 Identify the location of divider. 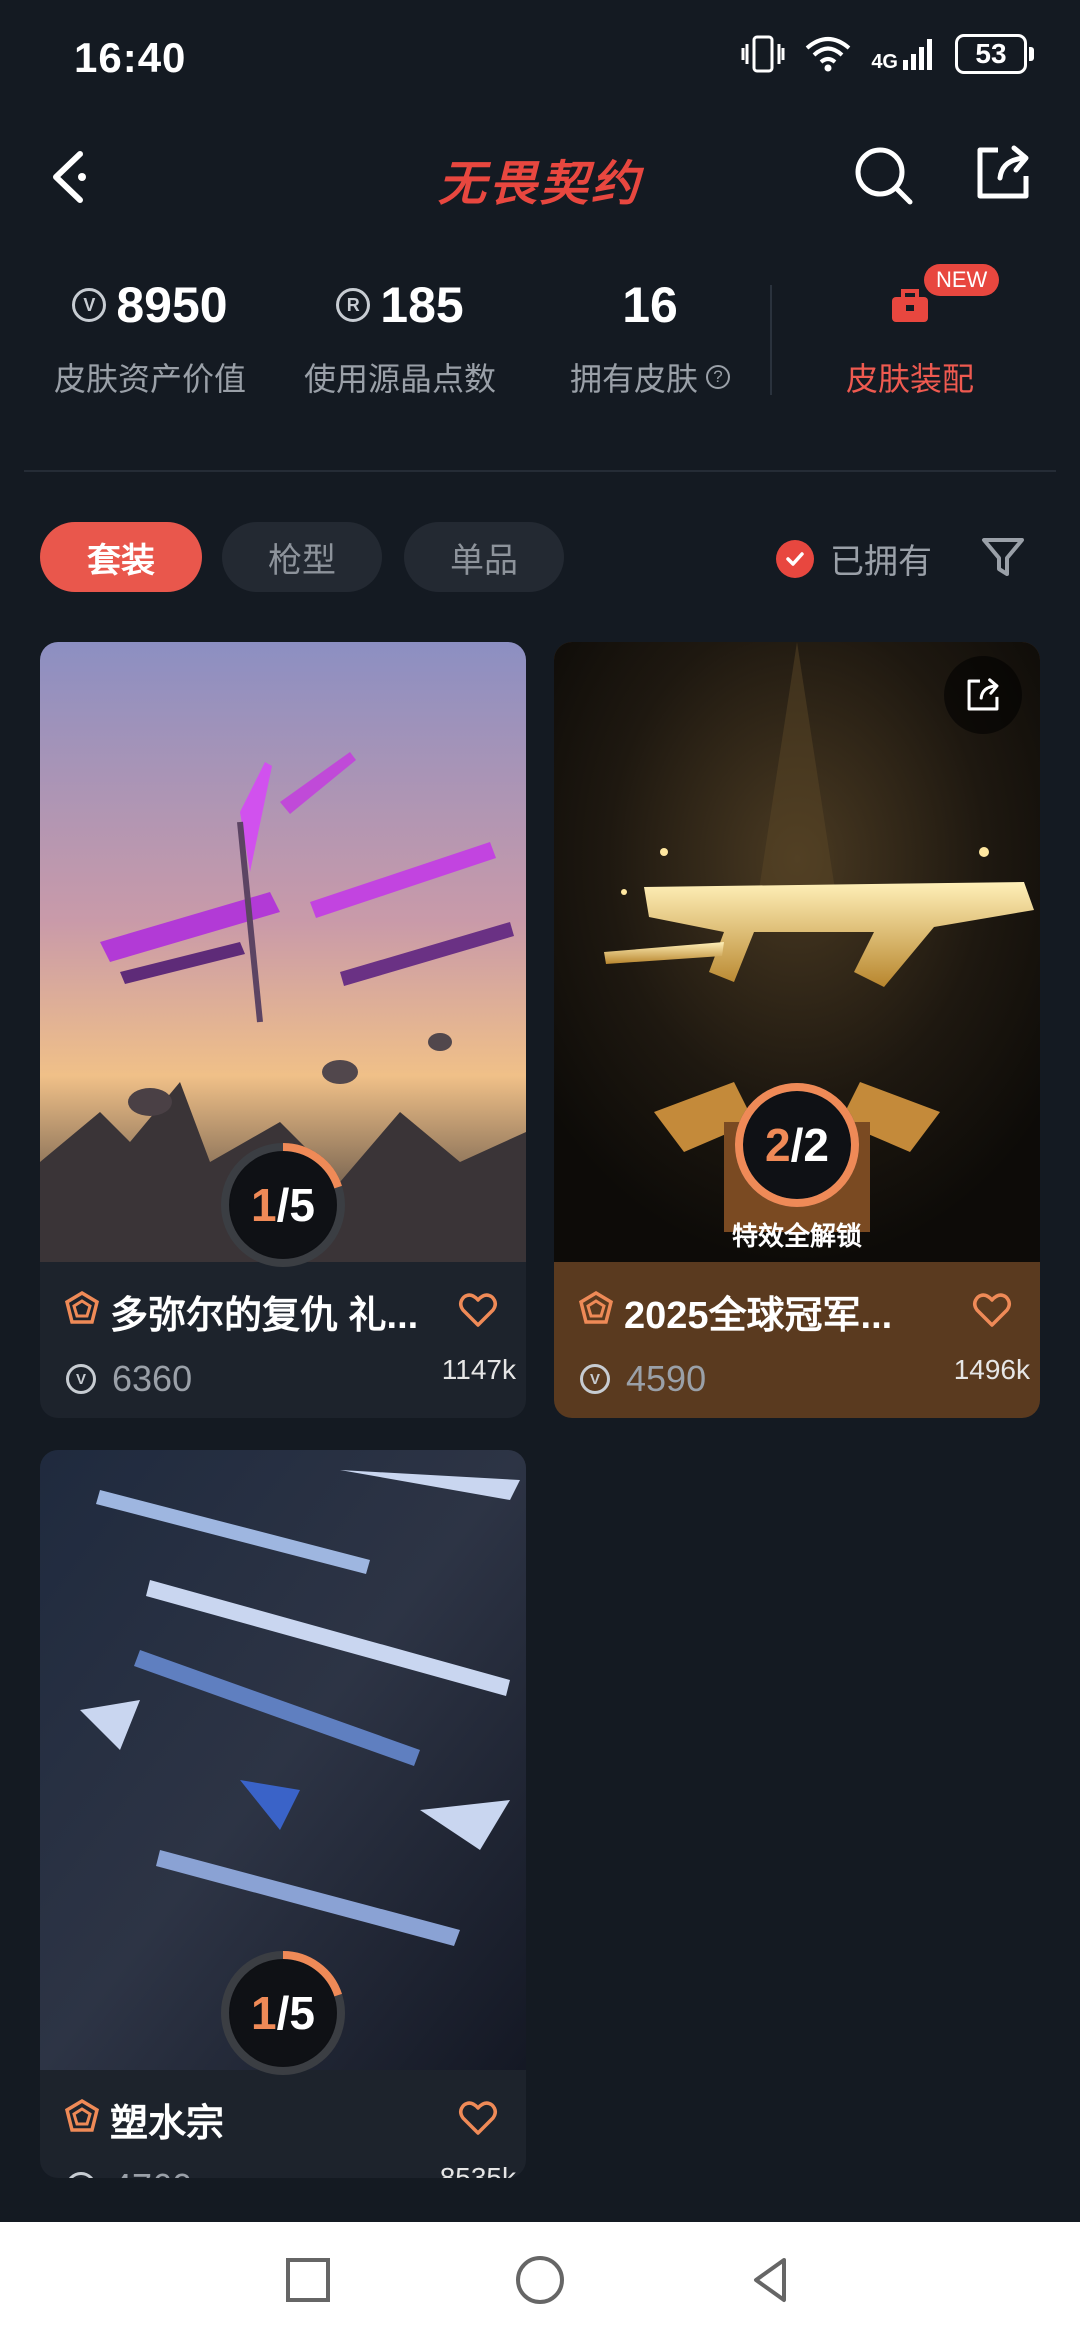
(540, 471).